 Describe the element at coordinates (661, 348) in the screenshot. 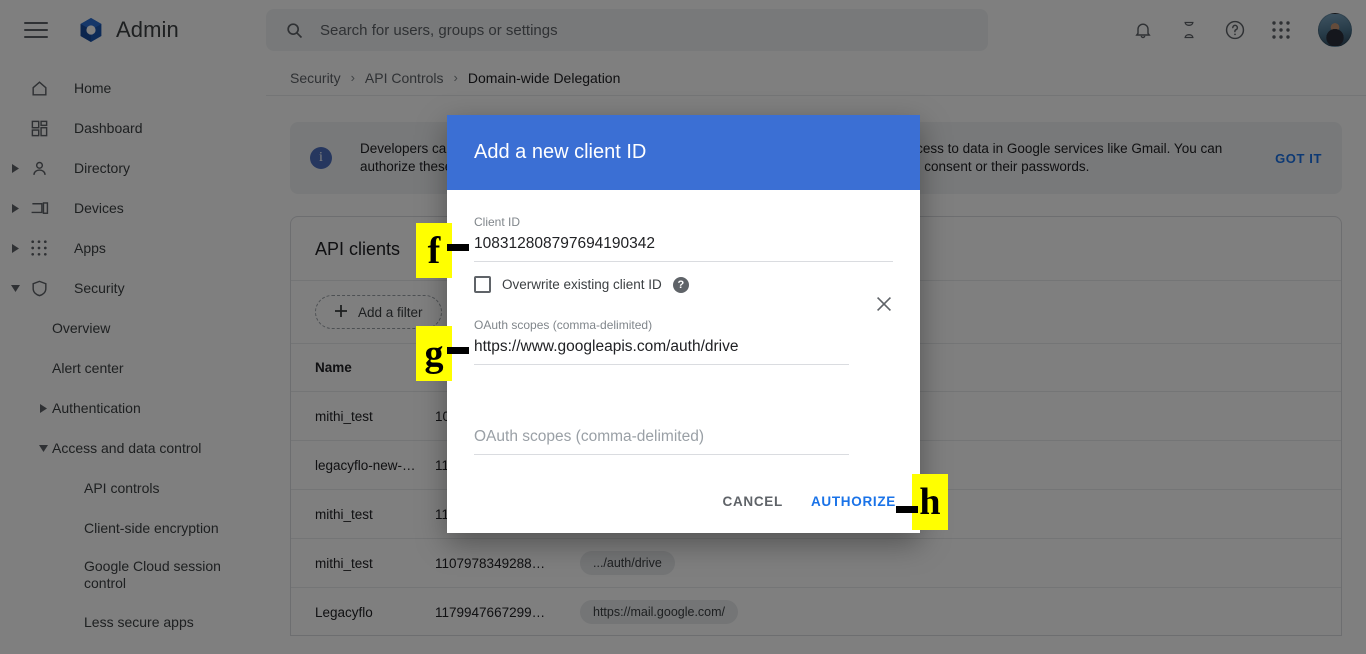

I see `oauth-scope-input` at that location.